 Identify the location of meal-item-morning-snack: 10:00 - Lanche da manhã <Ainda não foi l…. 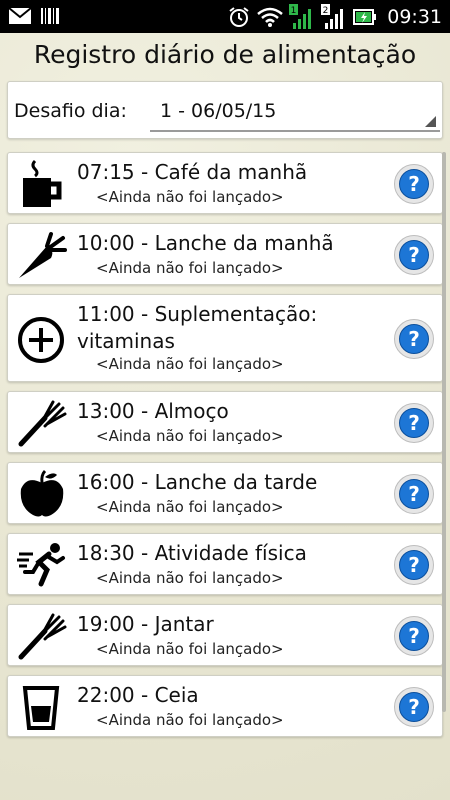
(225, 254).